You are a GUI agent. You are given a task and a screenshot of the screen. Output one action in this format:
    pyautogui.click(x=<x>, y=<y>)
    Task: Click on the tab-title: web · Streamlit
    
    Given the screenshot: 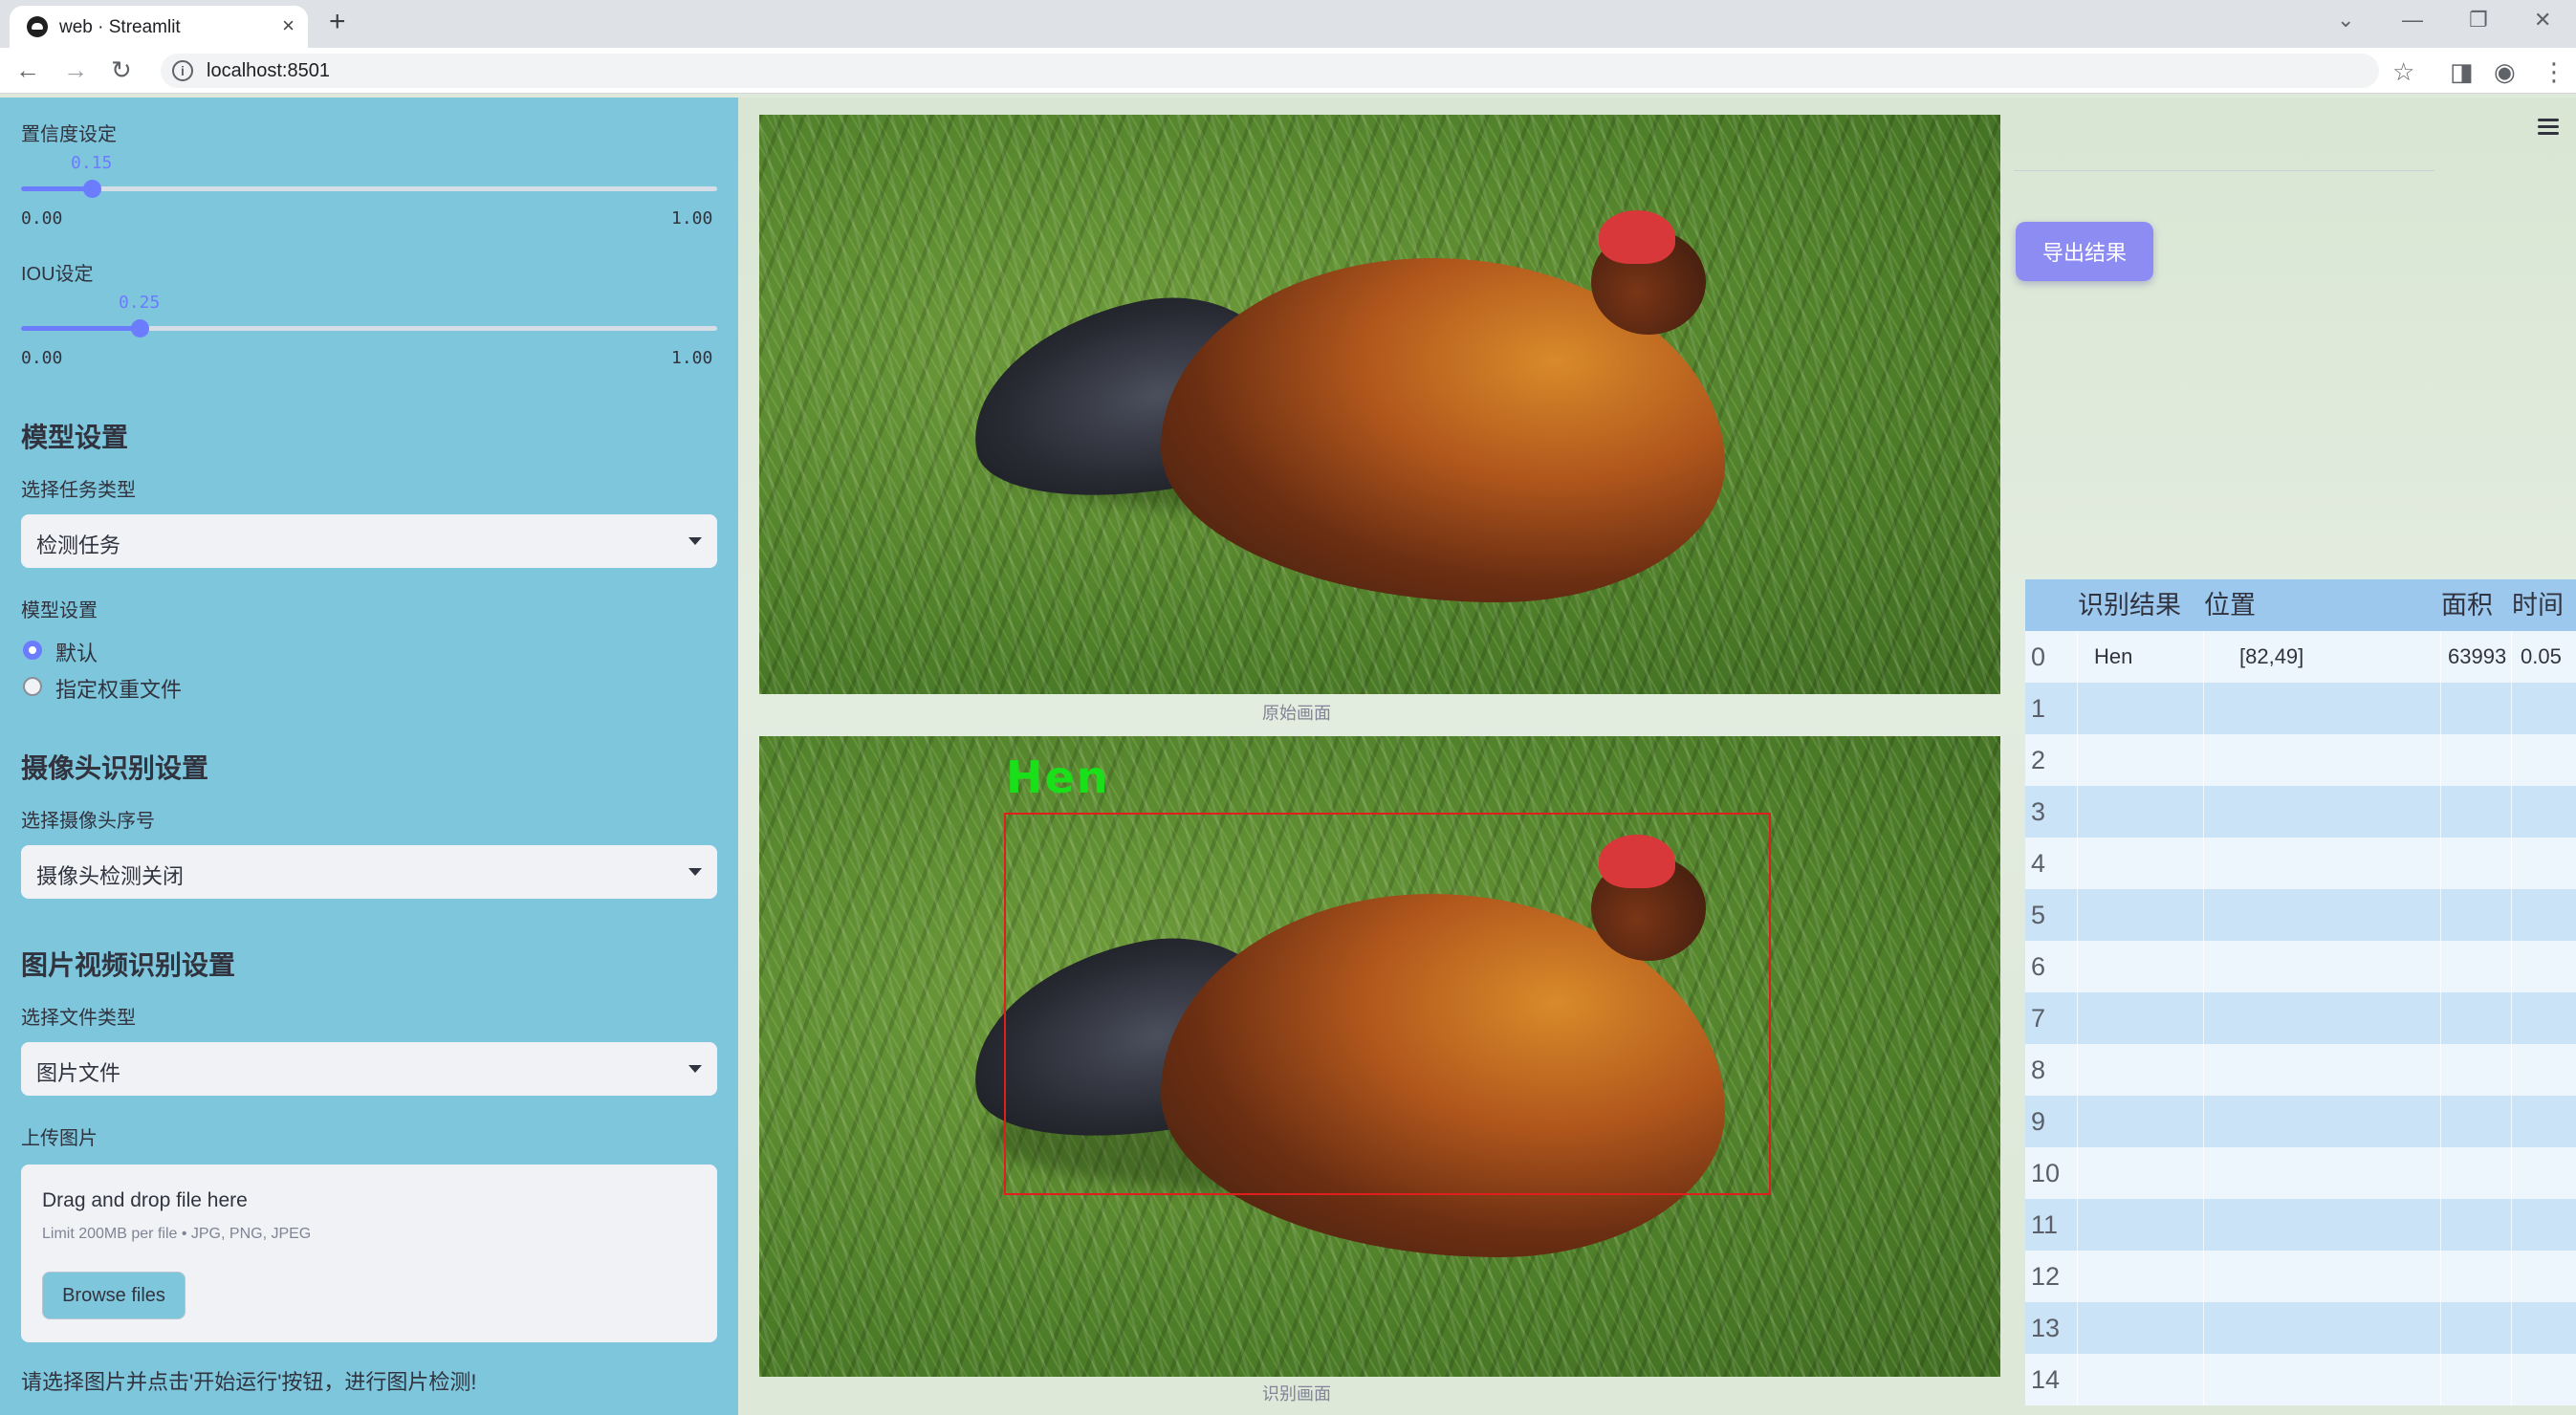 What is the action you would take?
    pyautogui.click(x=120, y=27)
    